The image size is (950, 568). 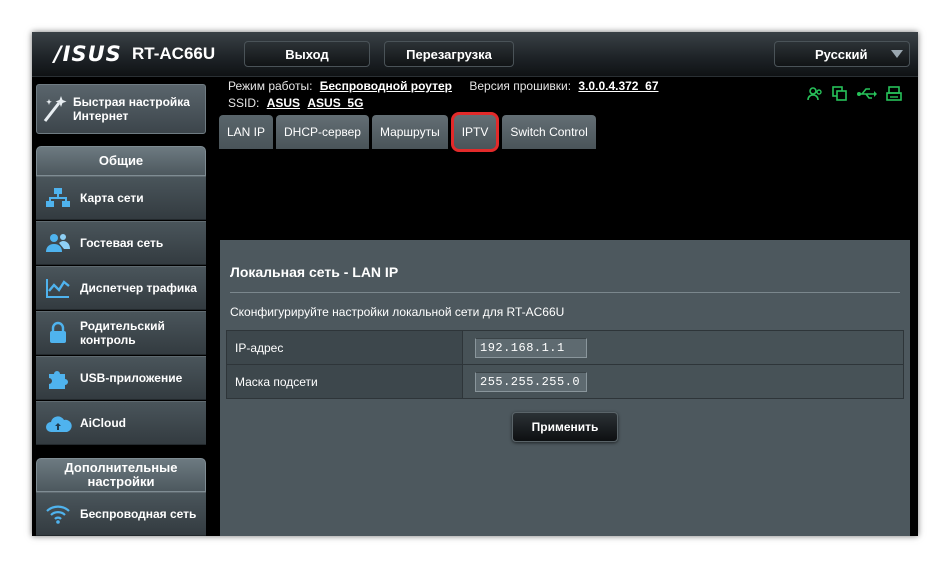 I want to click on asus-logo: /ISUS, so click(x=88, y=54).